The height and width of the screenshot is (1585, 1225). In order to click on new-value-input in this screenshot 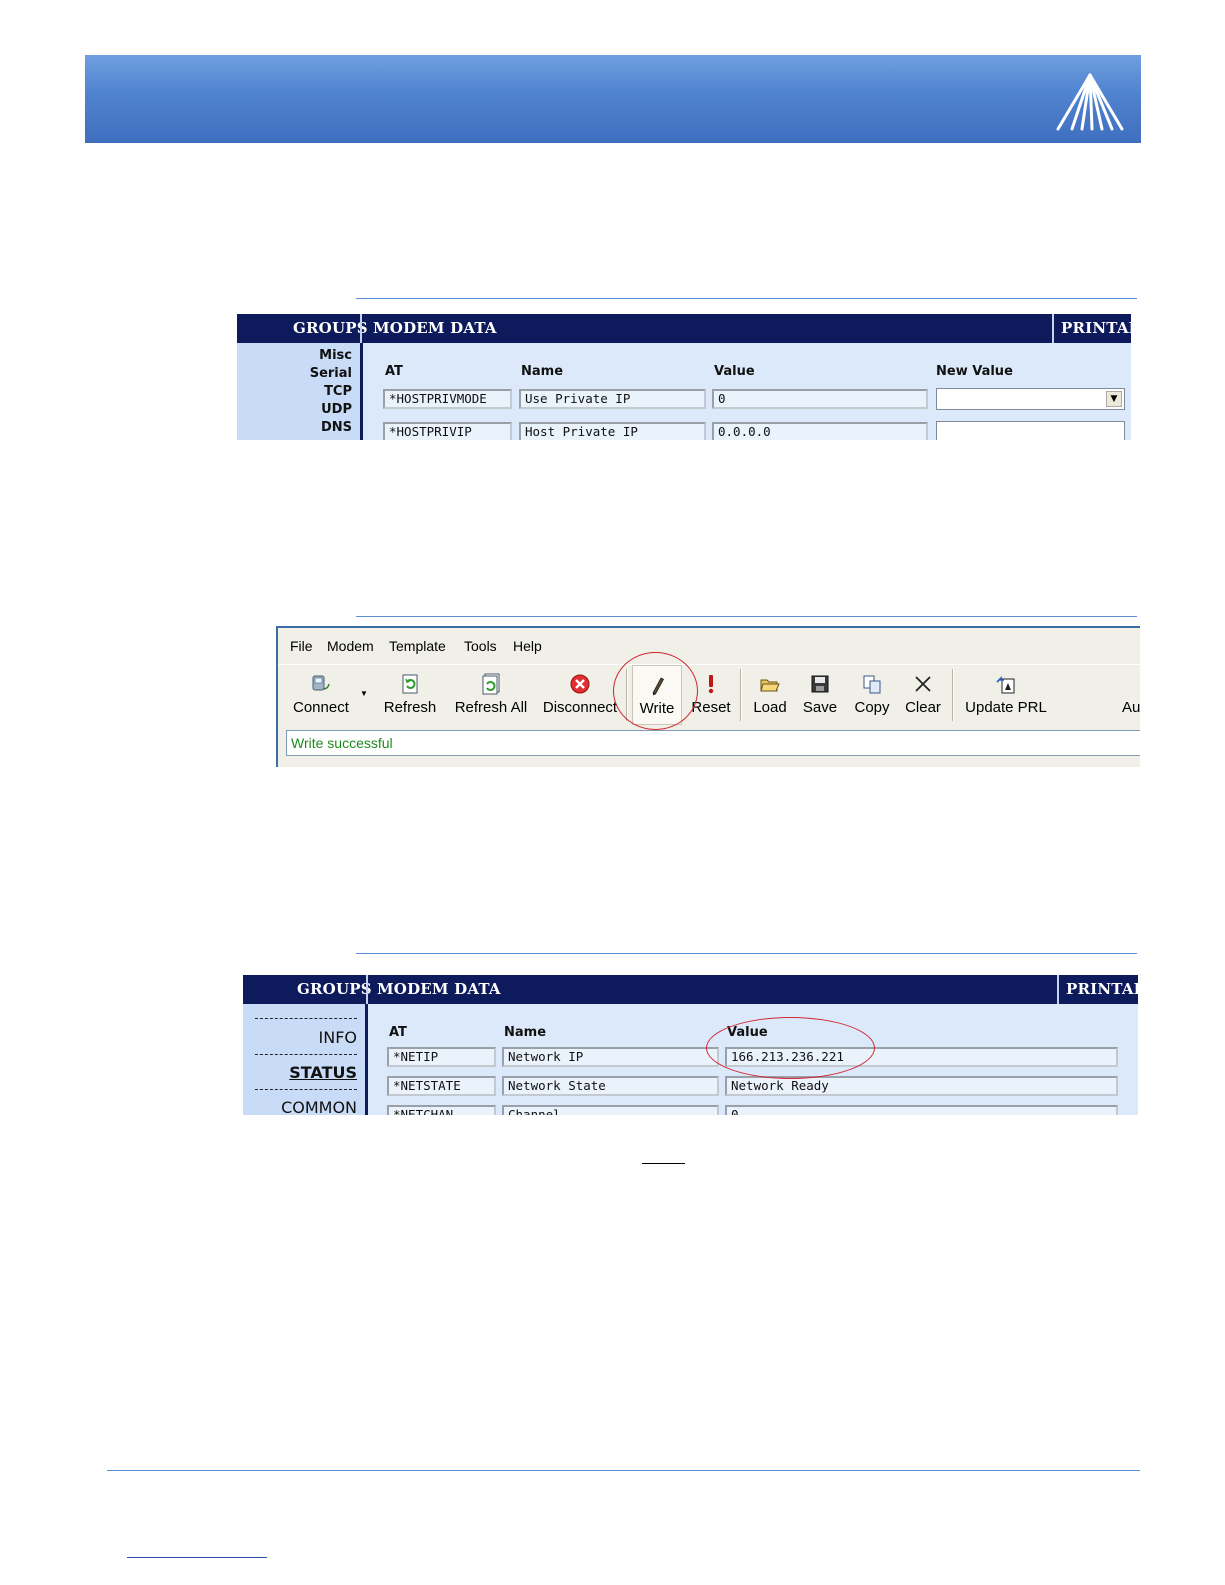, I will do `click(1030, 430)`.